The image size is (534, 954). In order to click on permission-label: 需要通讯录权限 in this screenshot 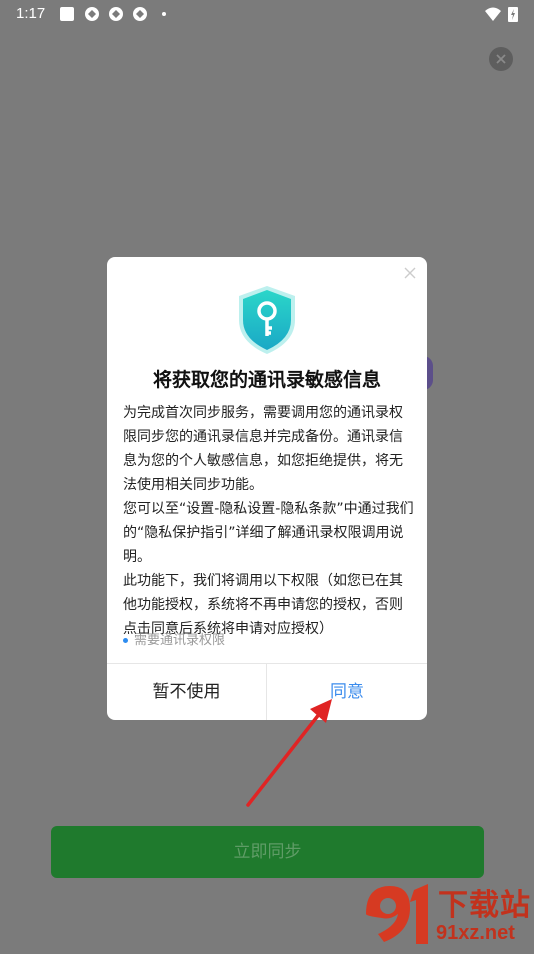, I will do `click(180, 640)`.